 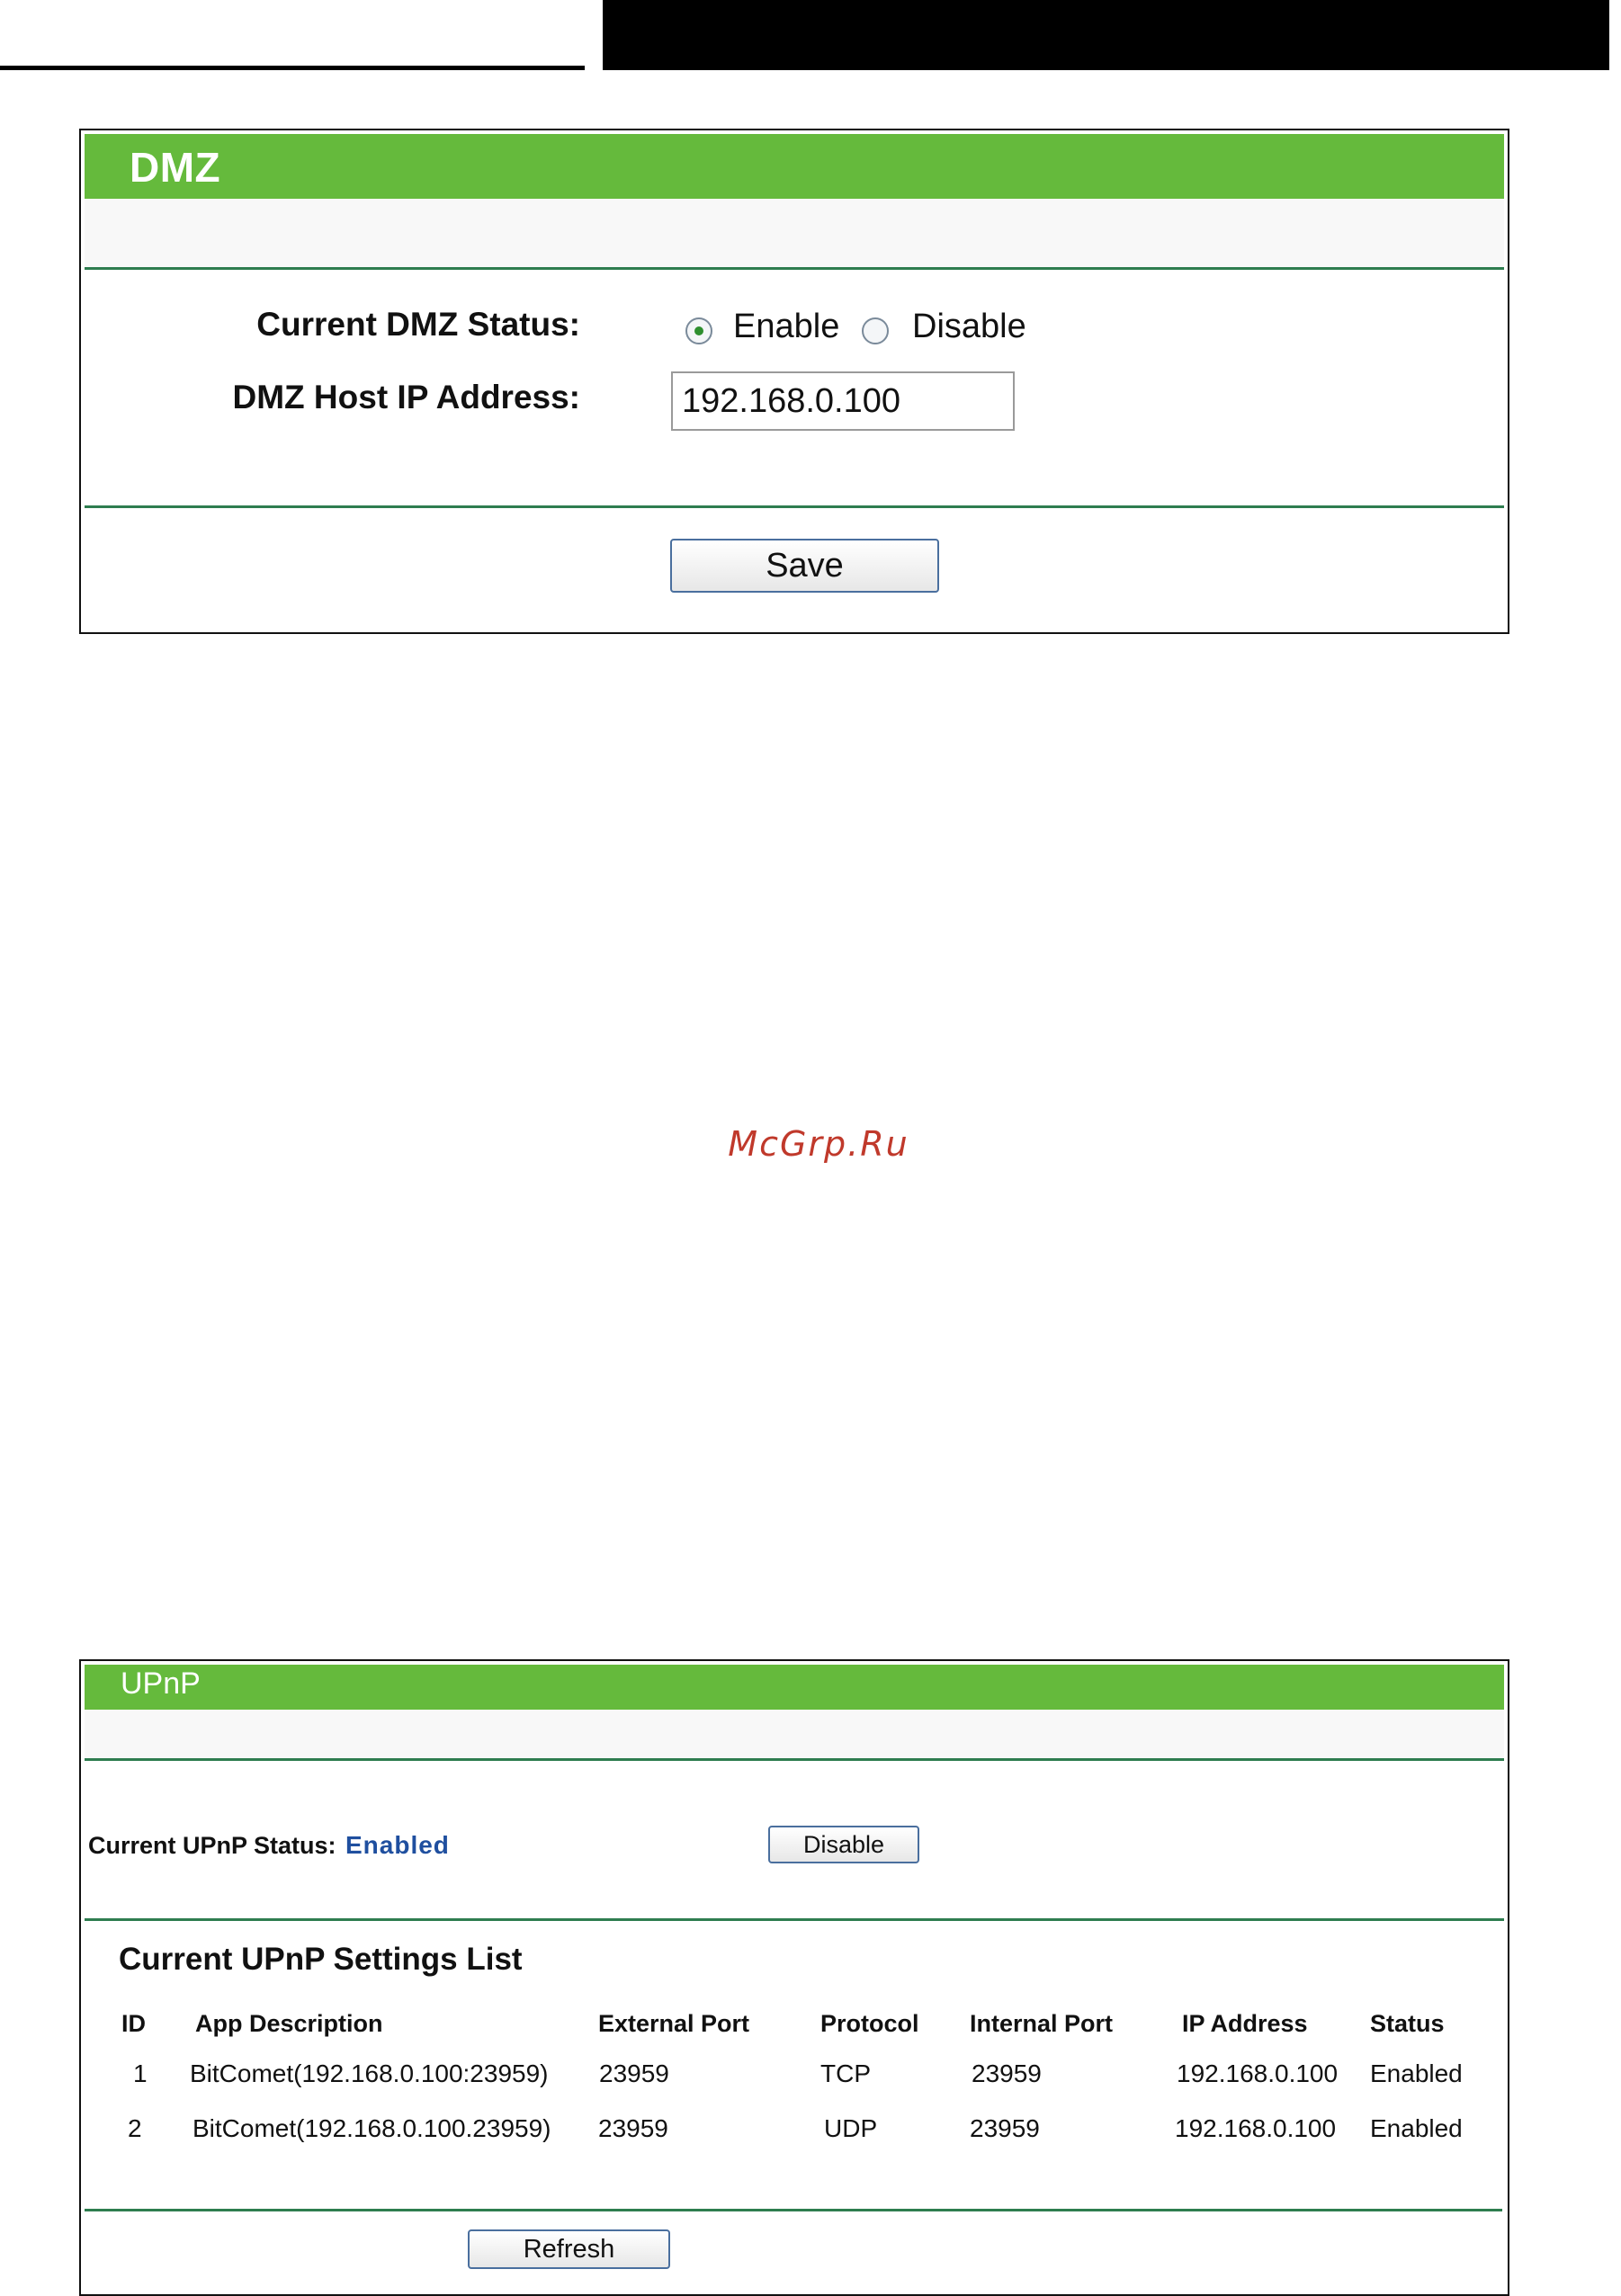 I want to click on upnp-status-value: Enabled, so click(x=397, y=1845).